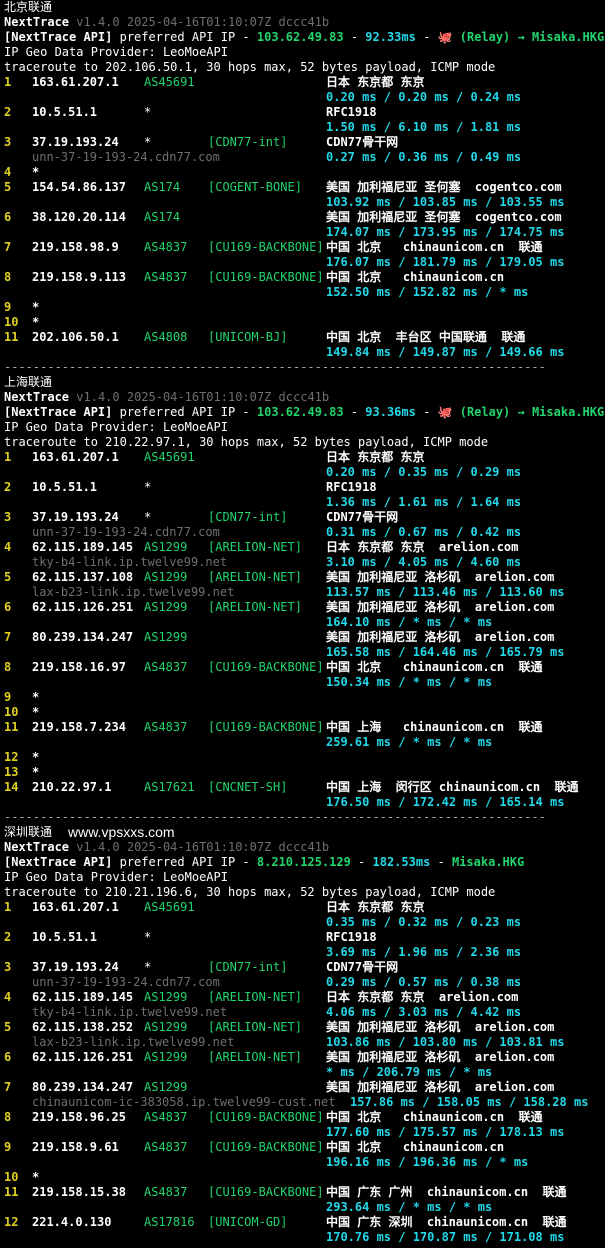 The height and width of the screenshot is (1248, 605). Describe the element at coordinates (452, 787) in the screenshot. I see `hop-geo: 中国 上海 闵行区 chinaunicom.cn 联通` at that location.